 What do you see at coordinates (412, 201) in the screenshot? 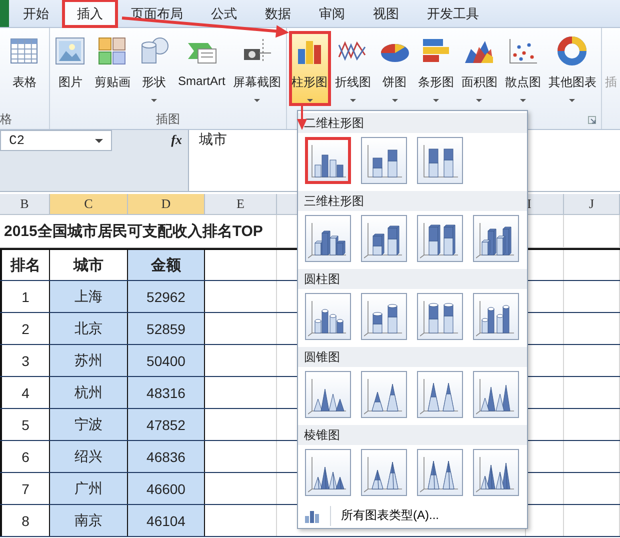
I see `section-title: 三维柱形图` at bounding box center [412, 201].